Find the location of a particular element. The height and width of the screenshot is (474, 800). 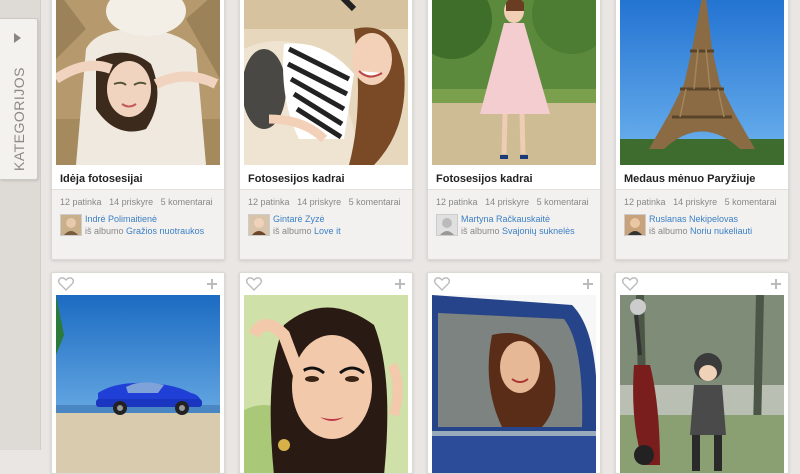

author-link: Indrė Polimaitienė is located at coordinates (121, 219).